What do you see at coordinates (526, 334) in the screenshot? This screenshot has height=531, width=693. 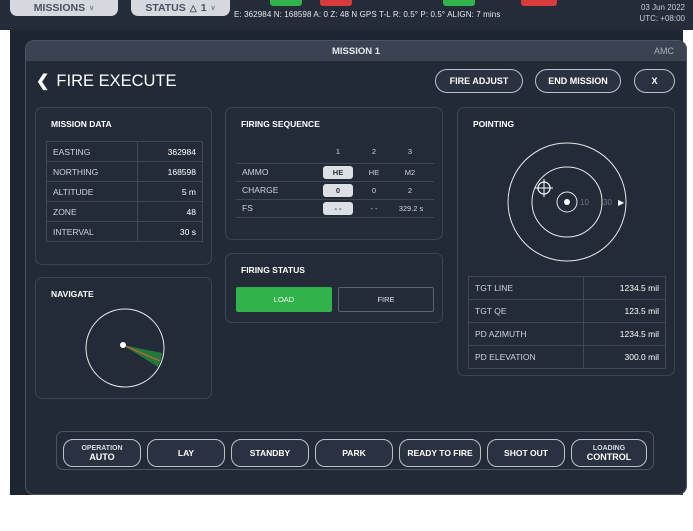 I see `row-label: PD AZIMUTH` at bounding box center [526, 334].